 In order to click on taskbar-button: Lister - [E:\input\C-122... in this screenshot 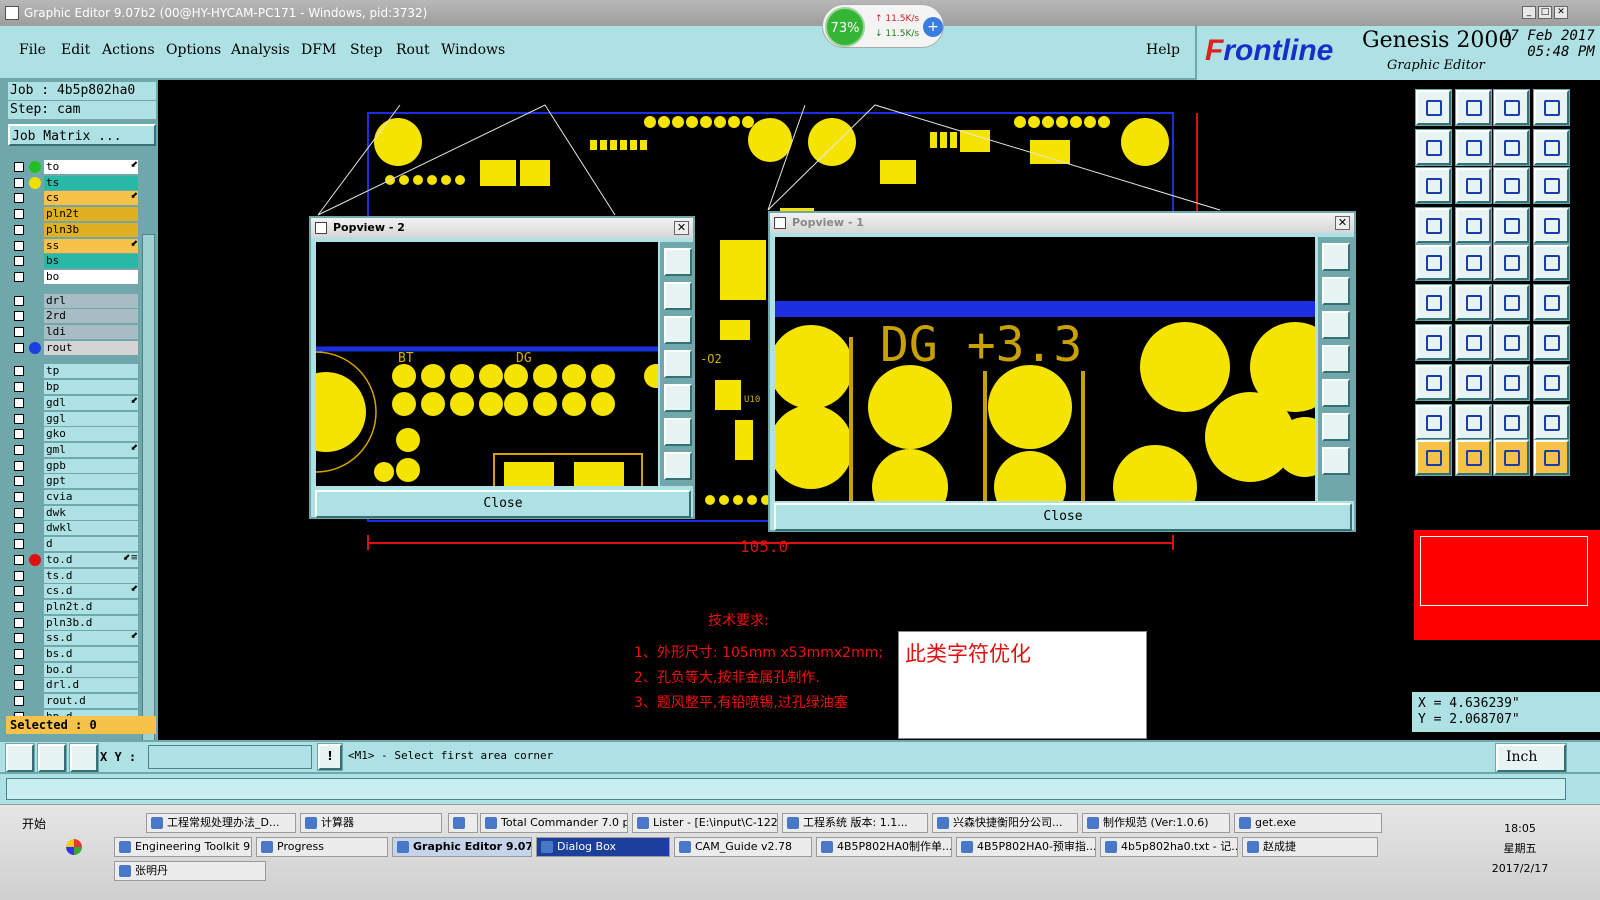, I will do `click(705, 823)`.